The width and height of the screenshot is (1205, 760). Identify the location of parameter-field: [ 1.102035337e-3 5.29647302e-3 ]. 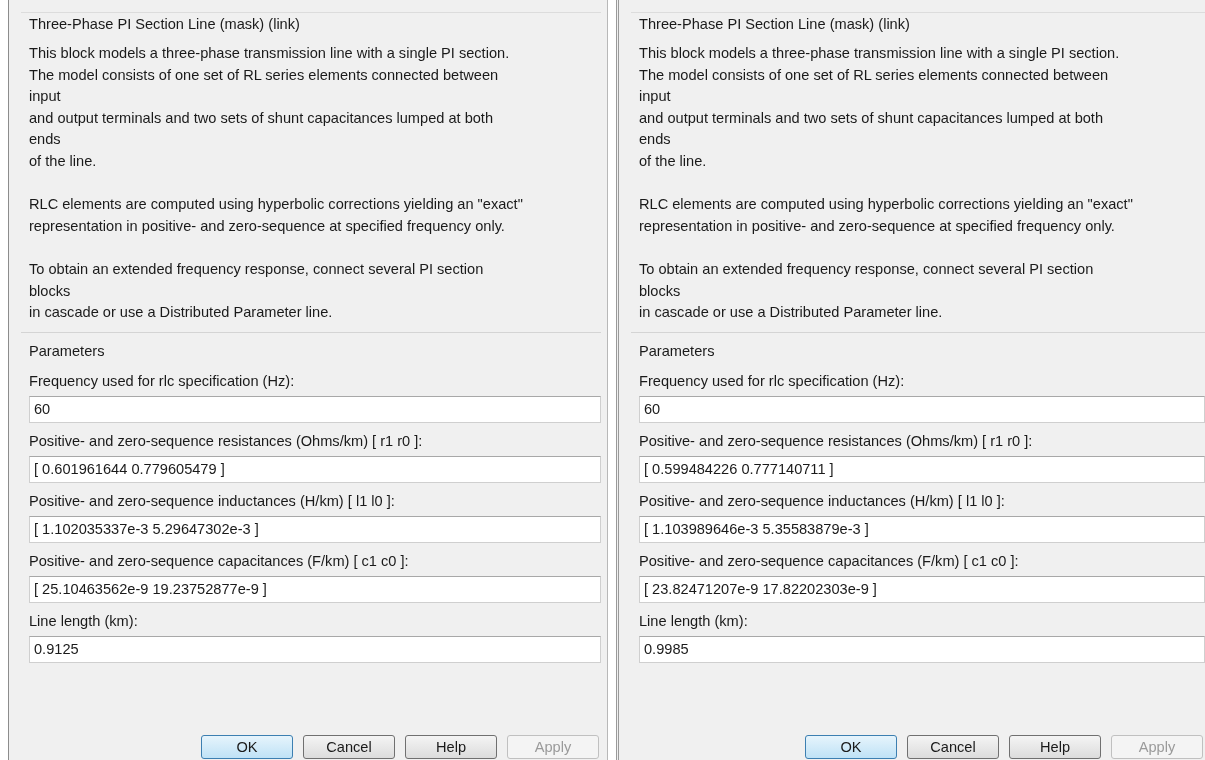
(315, 529).